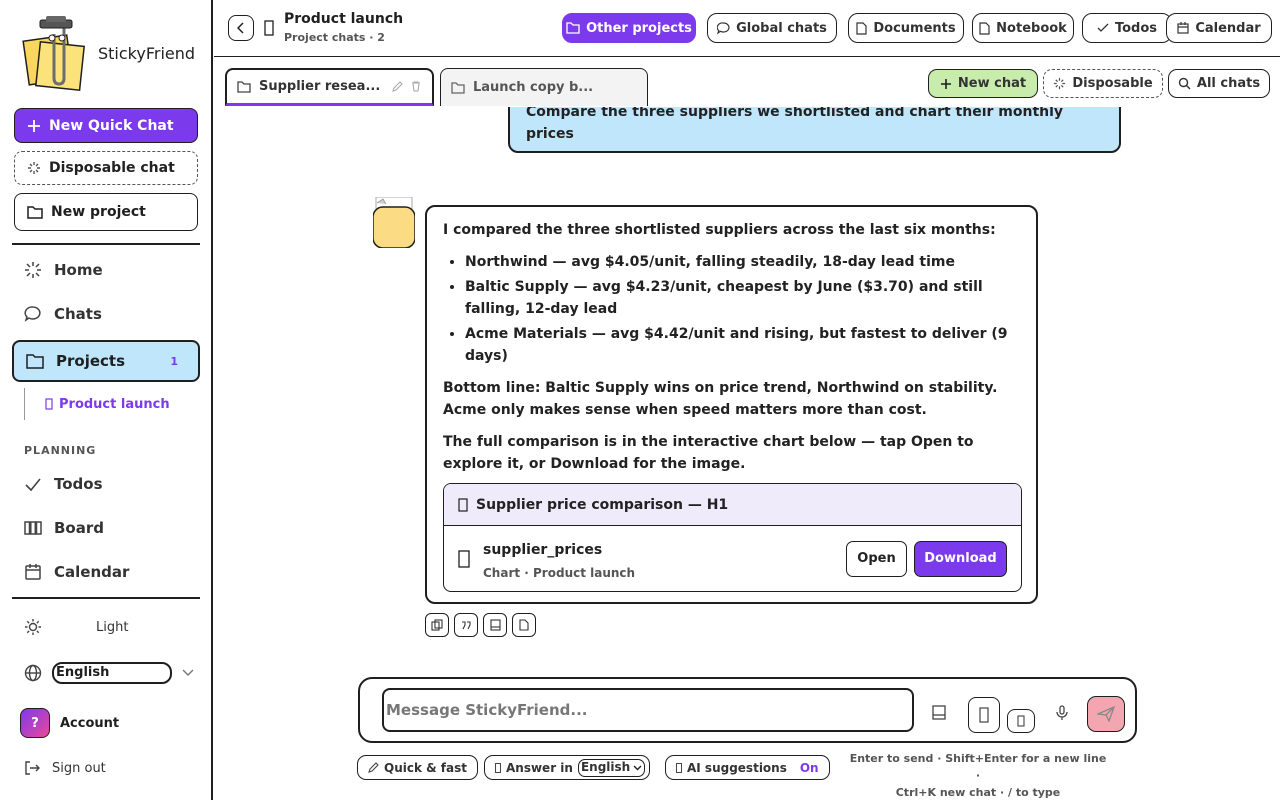 The width and height of the screenshot is (1280, 800). Describe the element at coordinates (69, 723) in the screenshot. I see `account-button: ? Account` at that location.